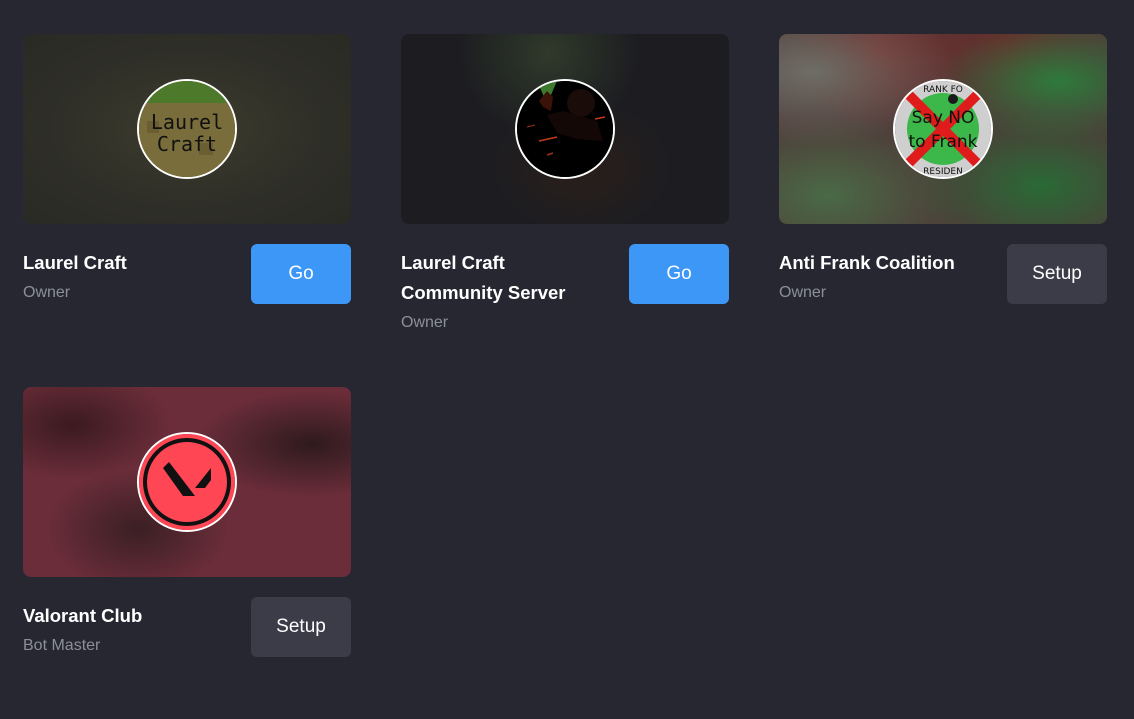 This screenshot has width=1134, height=719. I want to click on say-no-to-frank-logo-icon: RANK FO Say NO to Frank RESIDEN, so click(943, 129).